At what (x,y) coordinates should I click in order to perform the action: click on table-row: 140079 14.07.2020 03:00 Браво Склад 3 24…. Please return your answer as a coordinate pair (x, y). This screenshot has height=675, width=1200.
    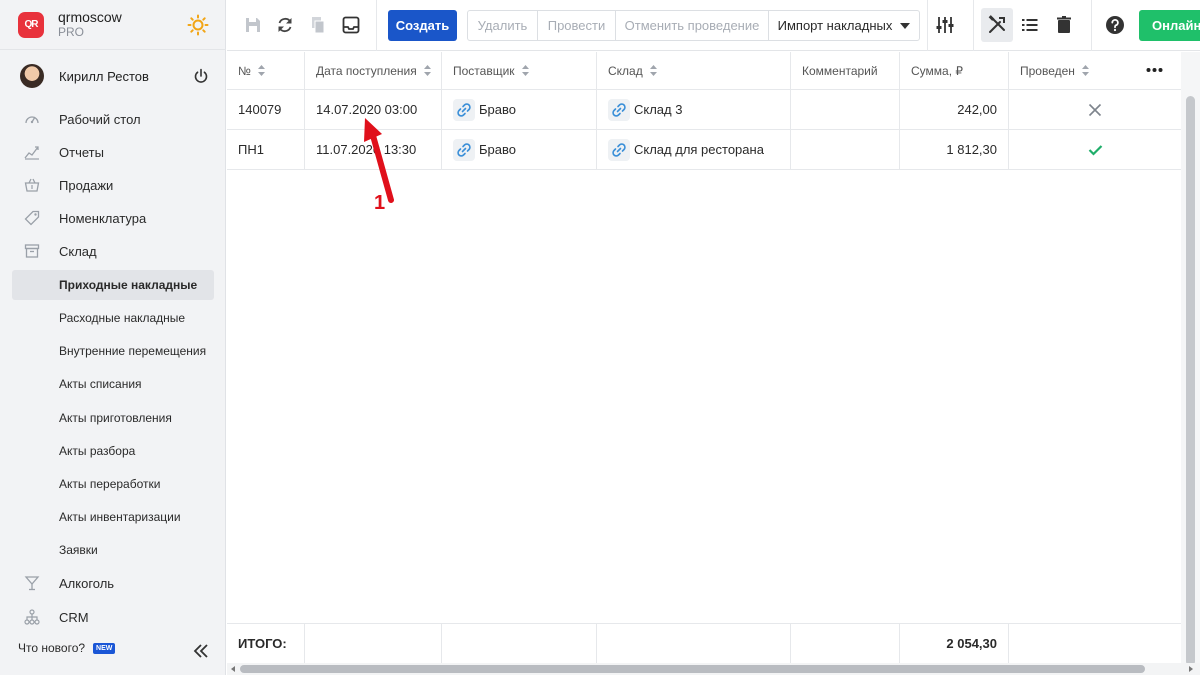
    Looking at the image, I should click on (704, 110).